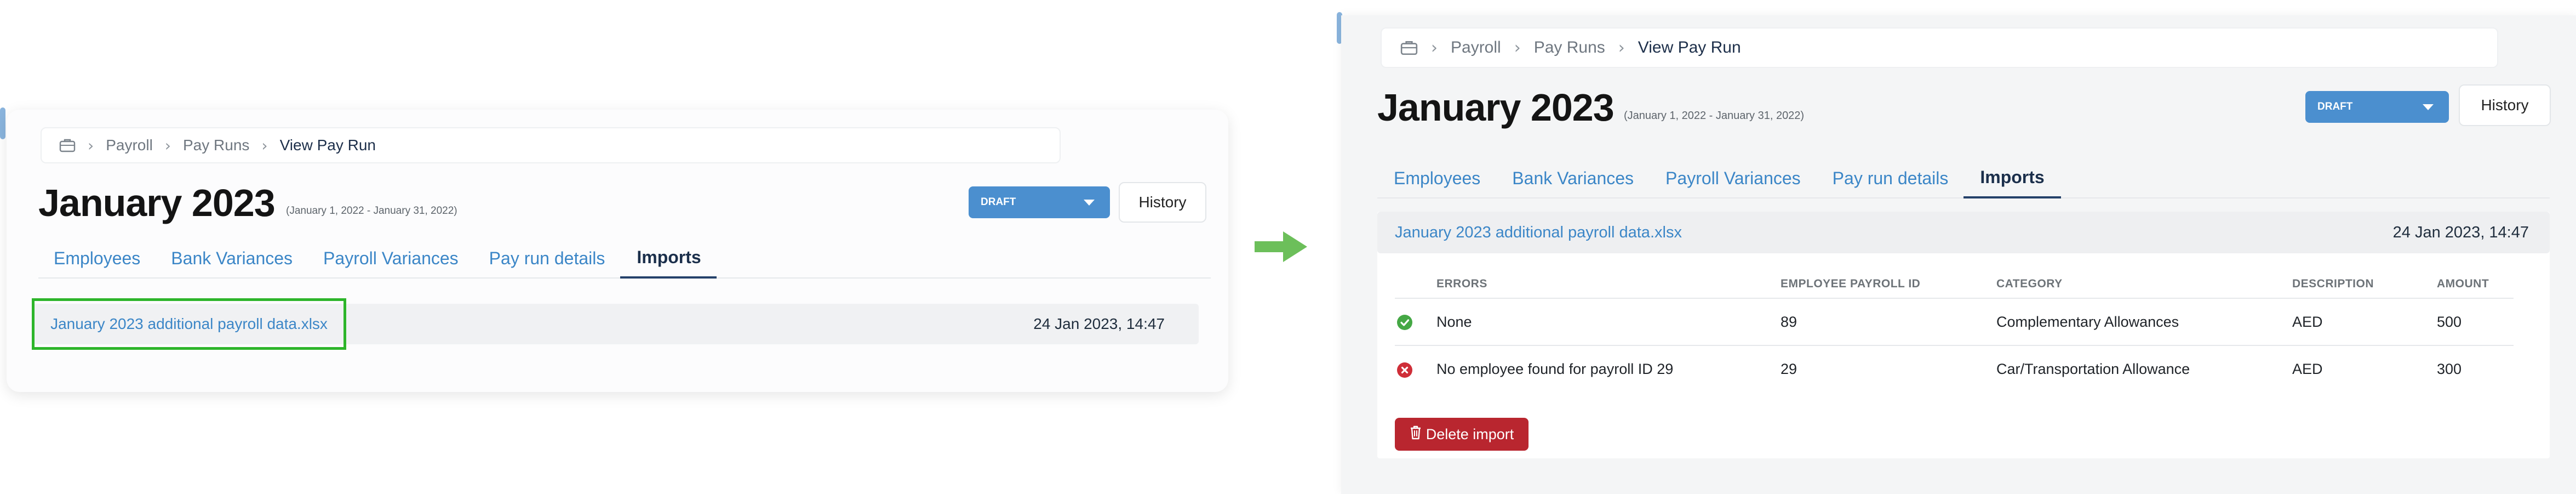 The width and height of the screenshot is (2576, 494). Describe the element at coordinates (2144, 322) in the screenshot. I see `category-cell: Complementary Allowances` at that location.